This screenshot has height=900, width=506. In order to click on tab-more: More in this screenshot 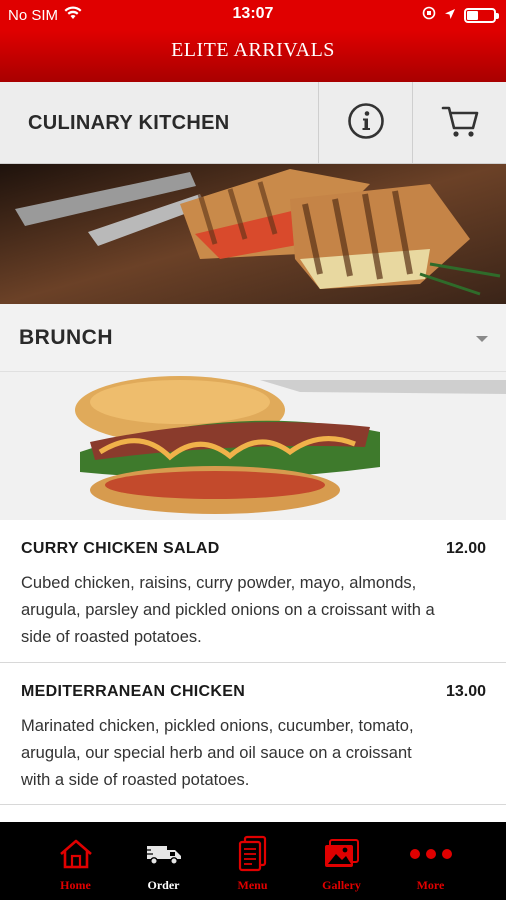, I will do `click(430, 861)`.